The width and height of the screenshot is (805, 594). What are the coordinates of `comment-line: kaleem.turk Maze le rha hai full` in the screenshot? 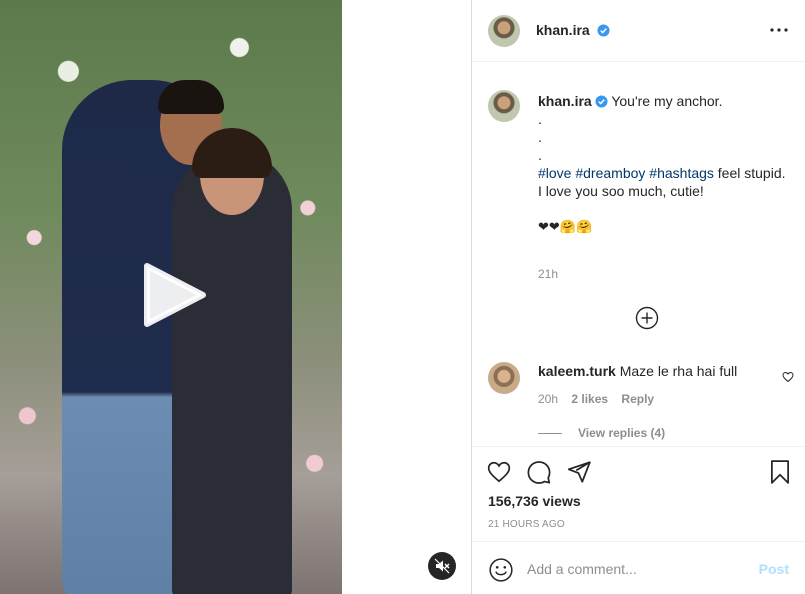 It's located at (637, 371).